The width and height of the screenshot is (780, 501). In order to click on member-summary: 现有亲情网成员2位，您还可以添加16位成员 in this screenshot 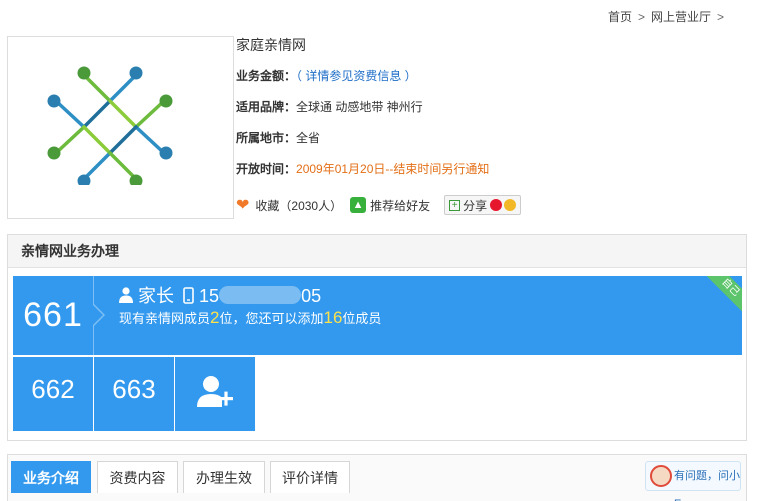, I will do `click(250, 318)`.